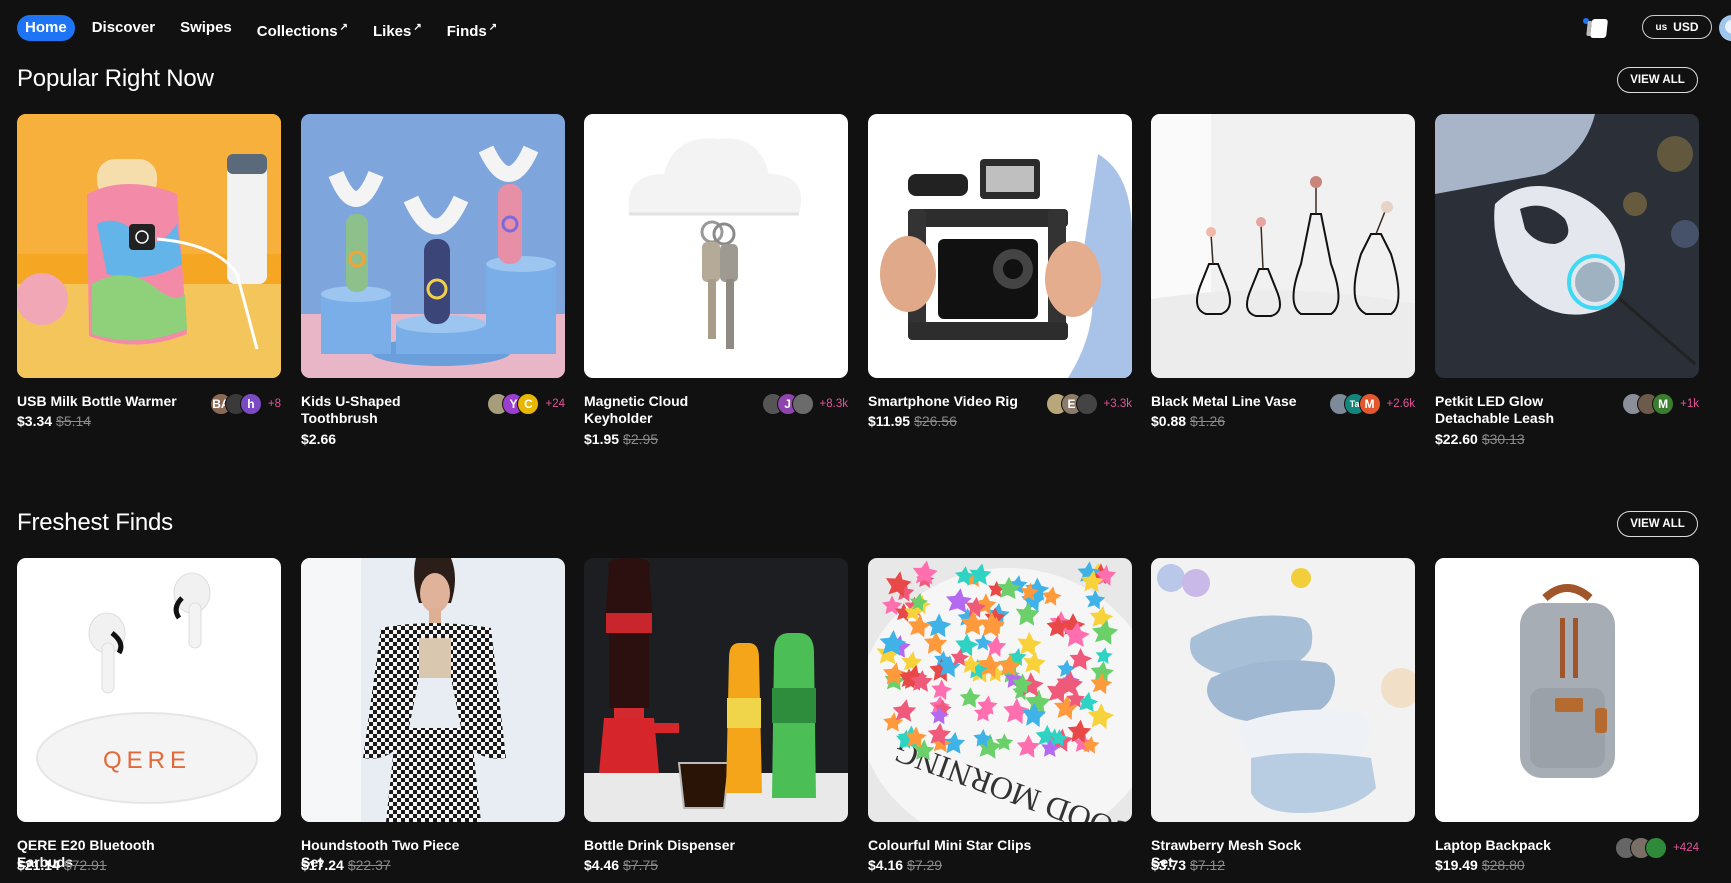 The width and height of the screenshot is (1731, 883). I want to click on like-count: +424, so click(1686, 848).